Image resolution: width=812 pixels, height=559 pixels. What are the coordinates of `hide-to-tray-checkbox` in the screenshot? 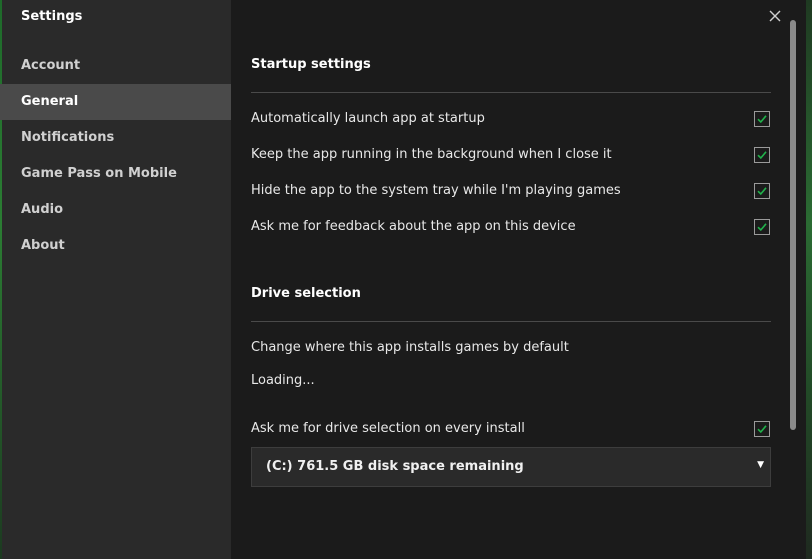 It's located at (762, 191).